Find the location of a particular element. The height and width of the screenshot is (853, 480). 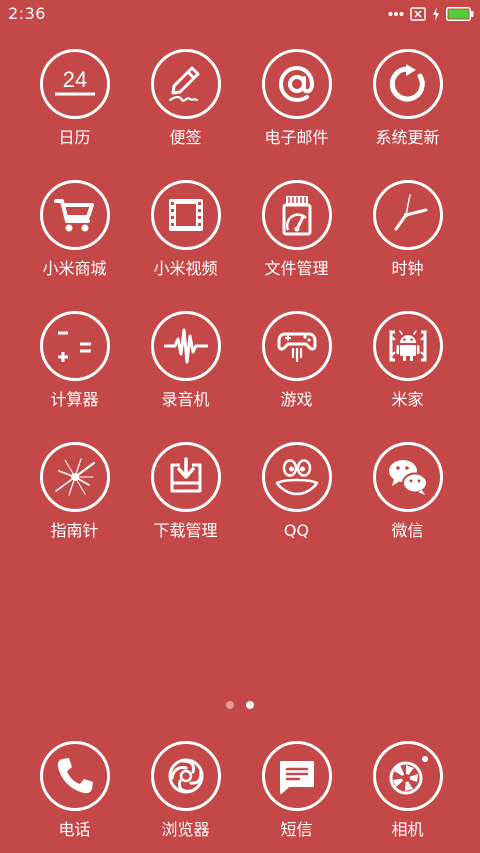

app-clock: 时钟 is located at coordinates (407, 245).